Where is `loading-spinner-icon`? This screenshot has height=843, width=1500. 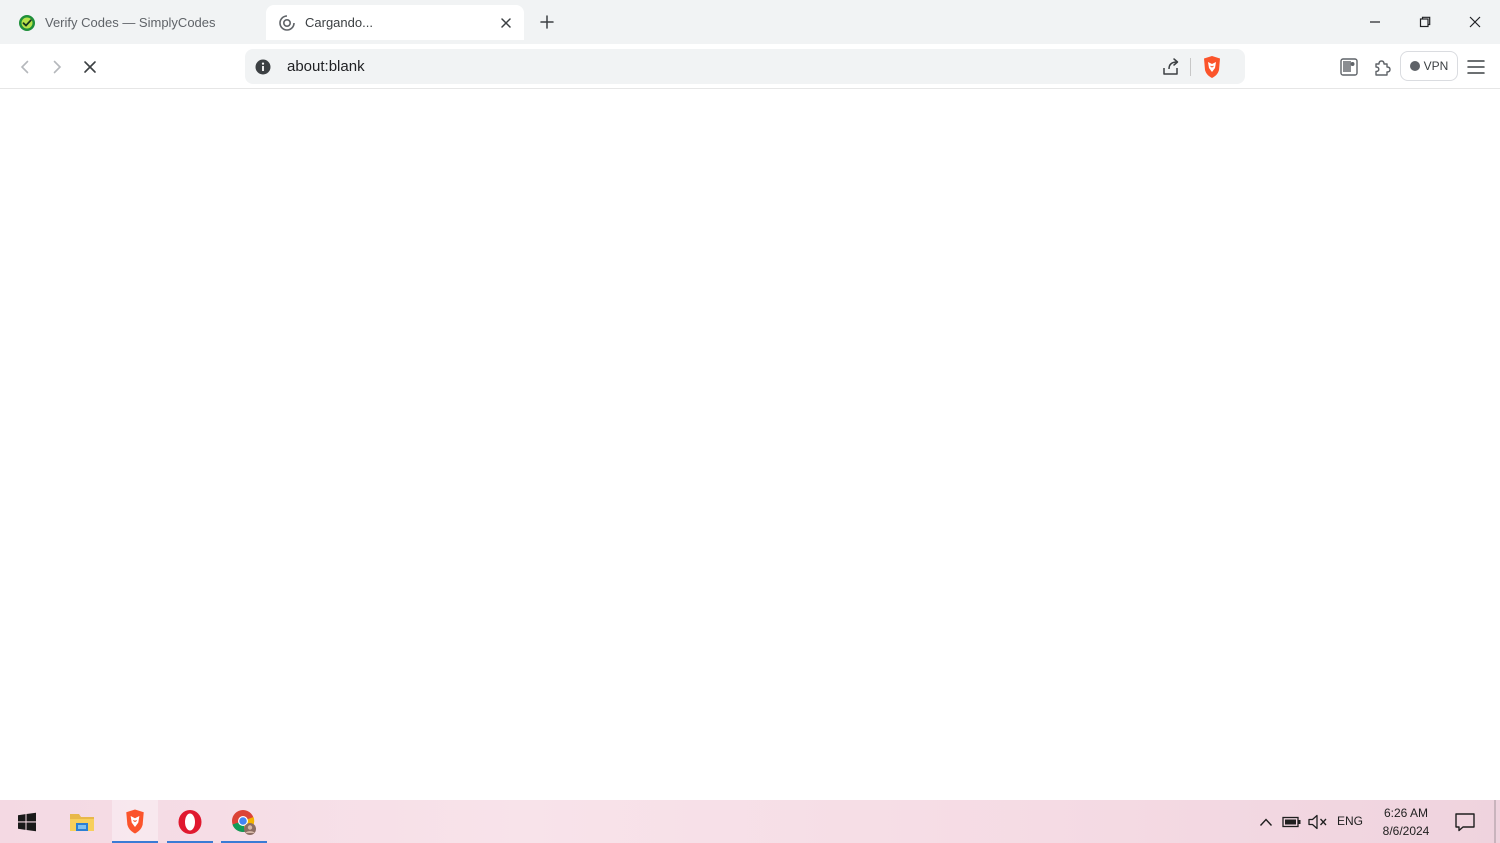 loading-spinner-icon is located at coordinates (287, 23).